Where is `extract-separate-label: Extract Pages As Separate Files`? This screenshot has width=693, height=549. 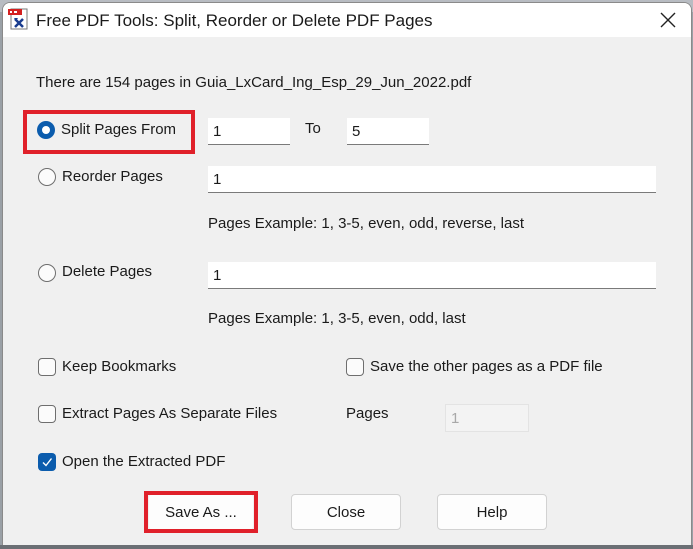
extract-separate-label: Extract Pages As Separate Files is located at coordinates (169, 413).